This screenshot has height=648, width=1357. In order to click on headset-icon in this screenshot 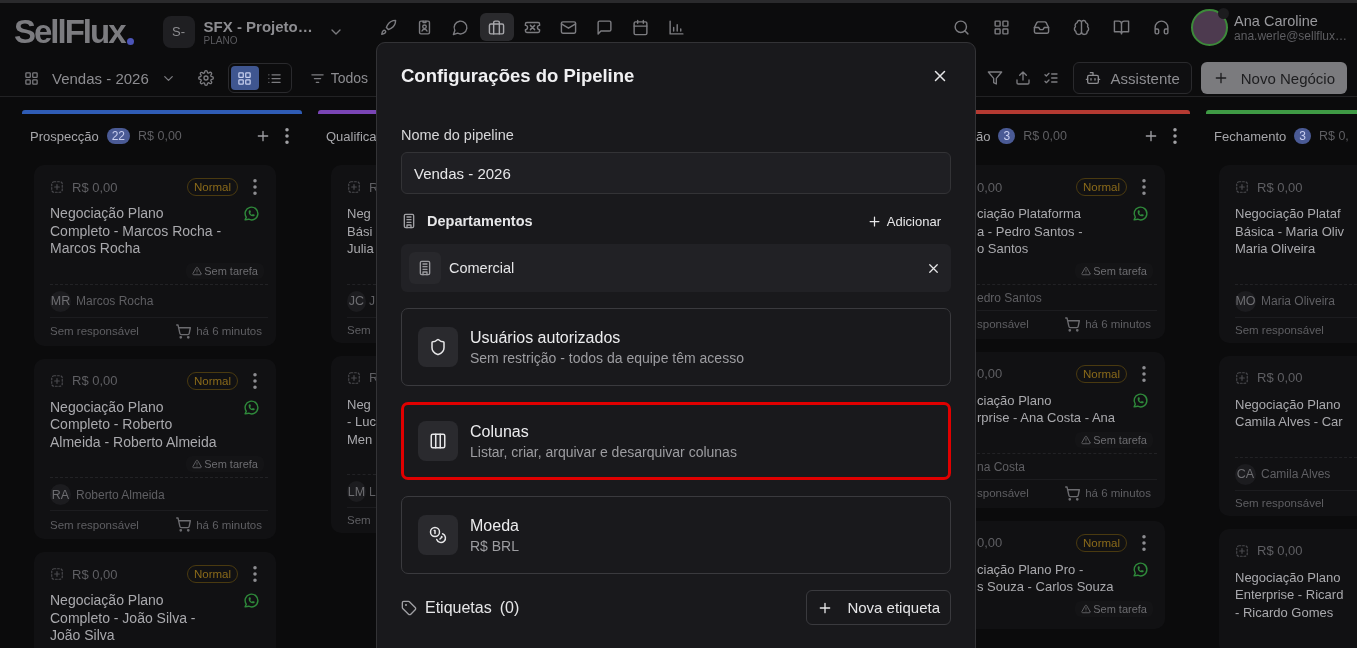, I will do `click(1161, 27)`.